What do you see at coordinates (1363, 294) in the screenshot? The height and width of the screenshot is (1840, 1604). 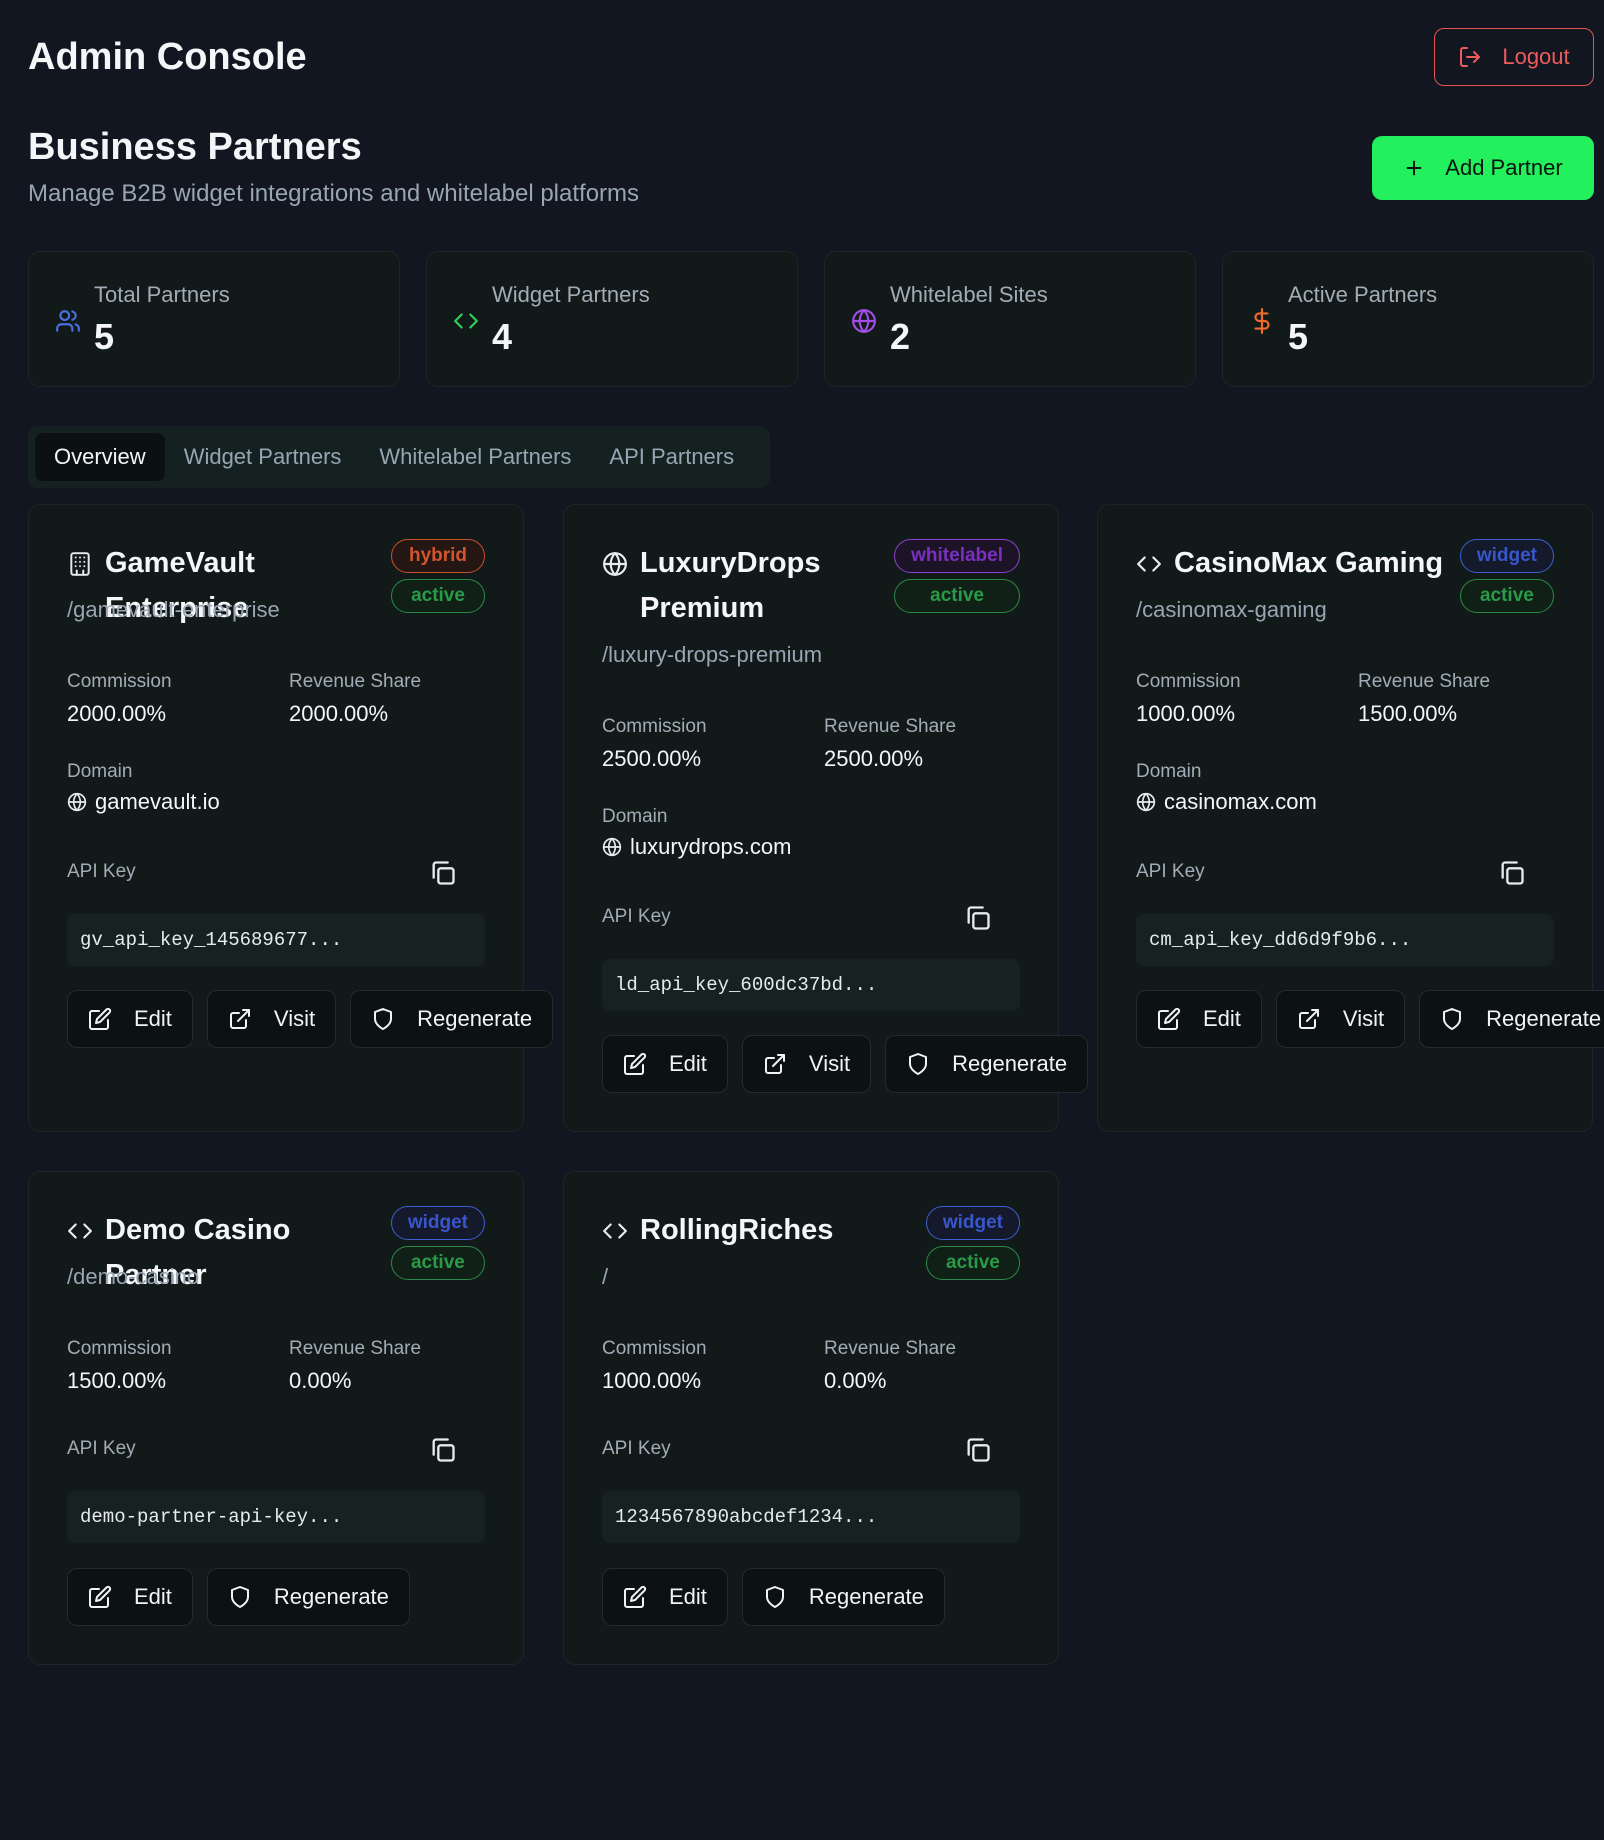 I see `stat-label: Active Partners` at bounding box center [1363, 294].